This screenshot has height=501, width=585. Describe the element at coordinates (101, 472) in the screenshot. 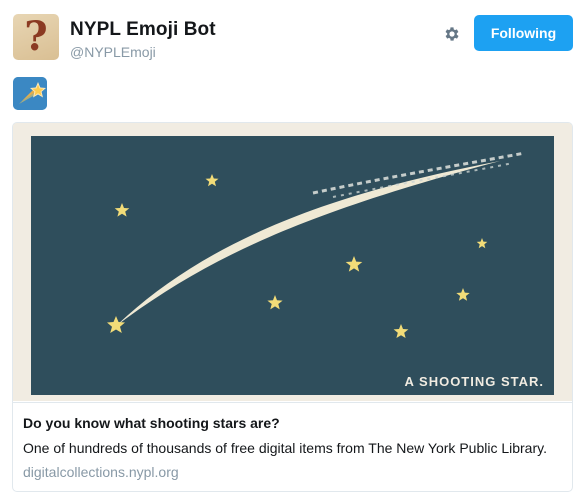

I see `card-domain: digitalcollections.nypl.org` at that location.